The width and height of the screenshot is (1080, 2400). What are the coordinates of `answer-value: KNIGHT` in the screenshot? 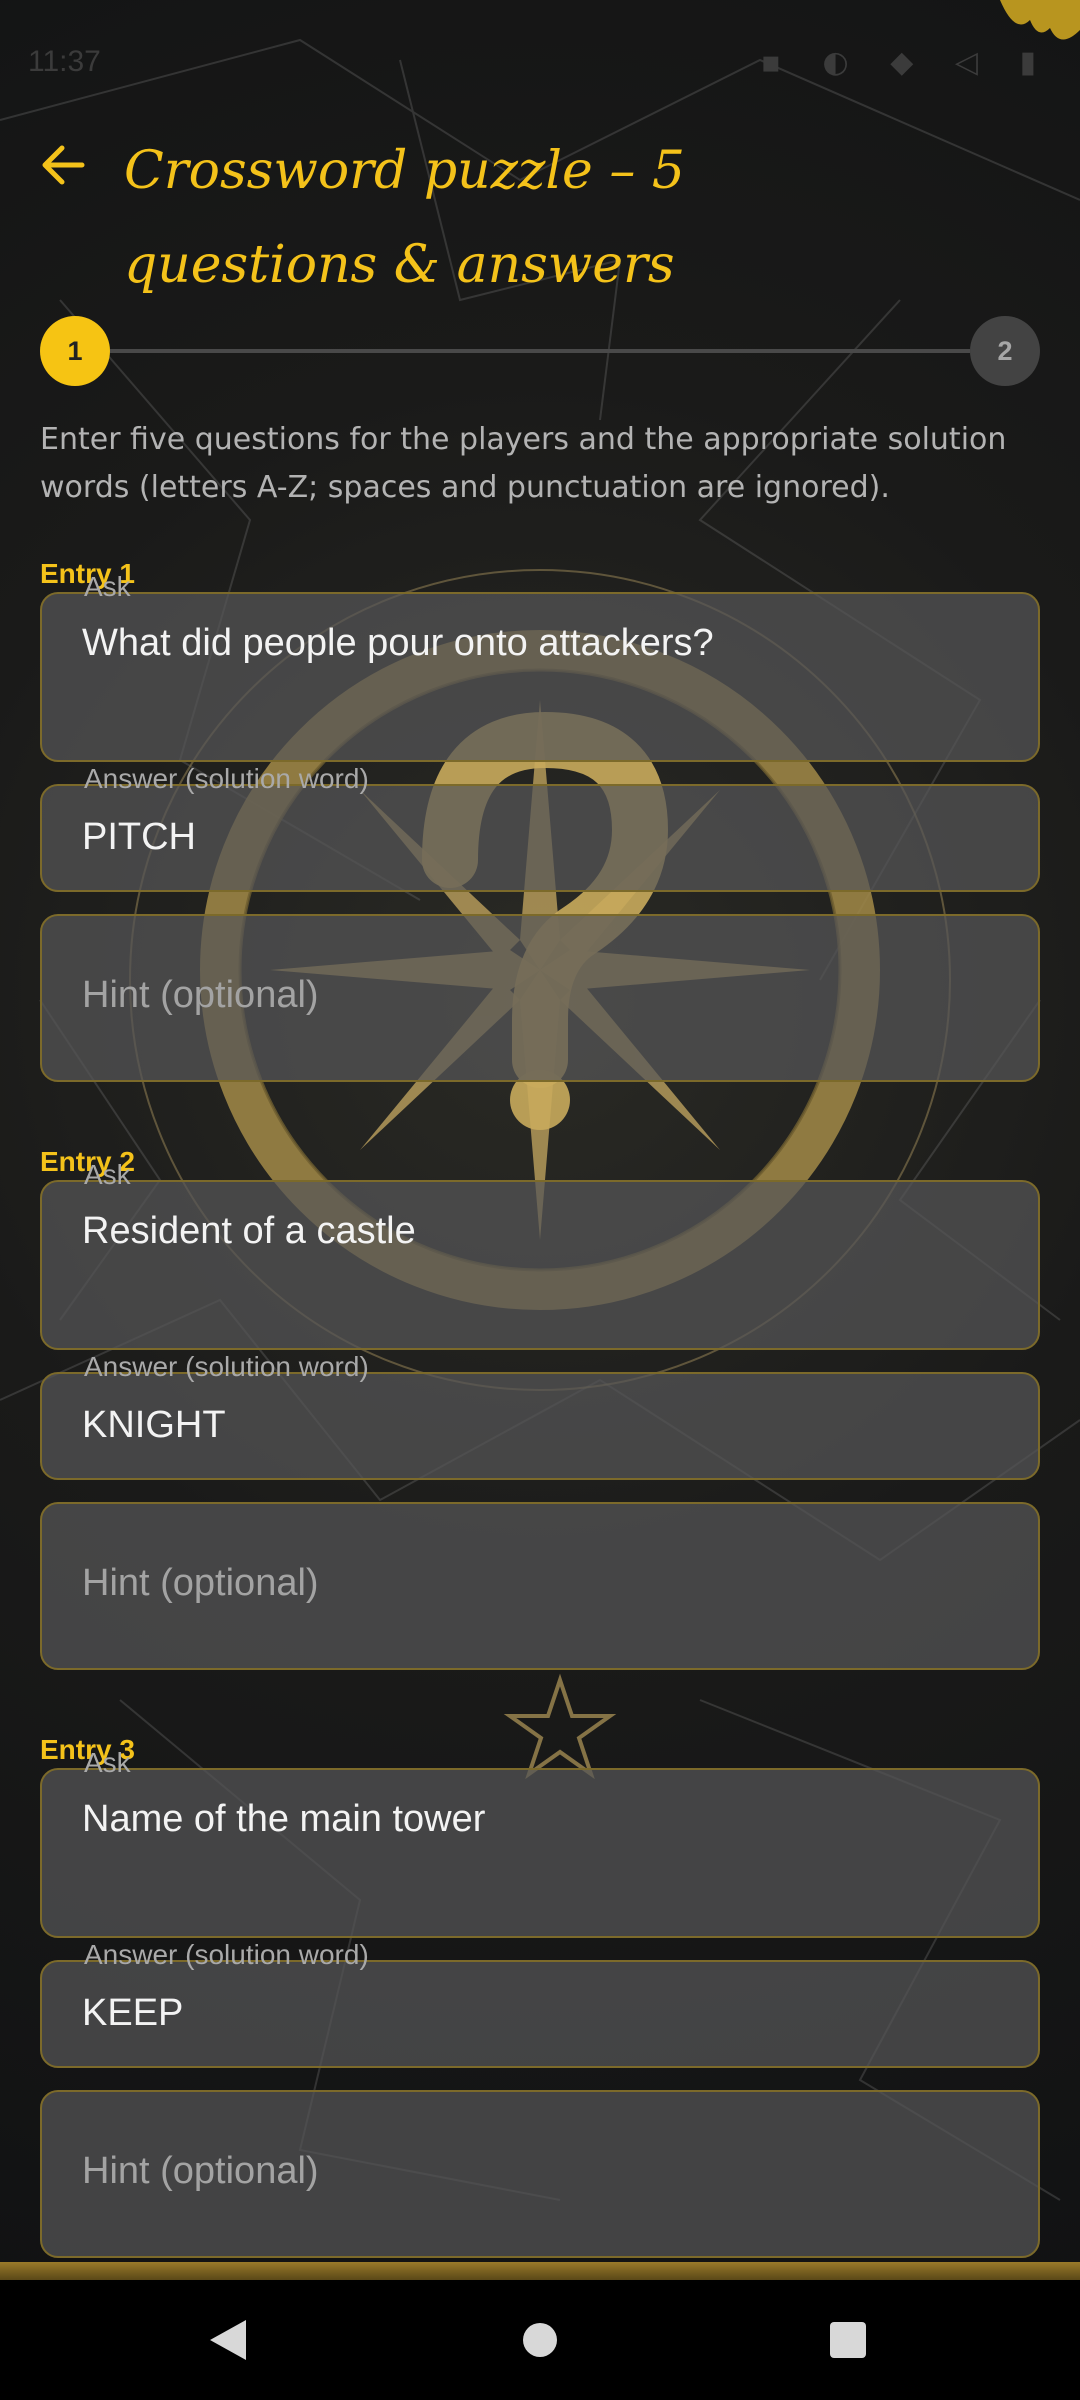 It's located at (154, 1425).